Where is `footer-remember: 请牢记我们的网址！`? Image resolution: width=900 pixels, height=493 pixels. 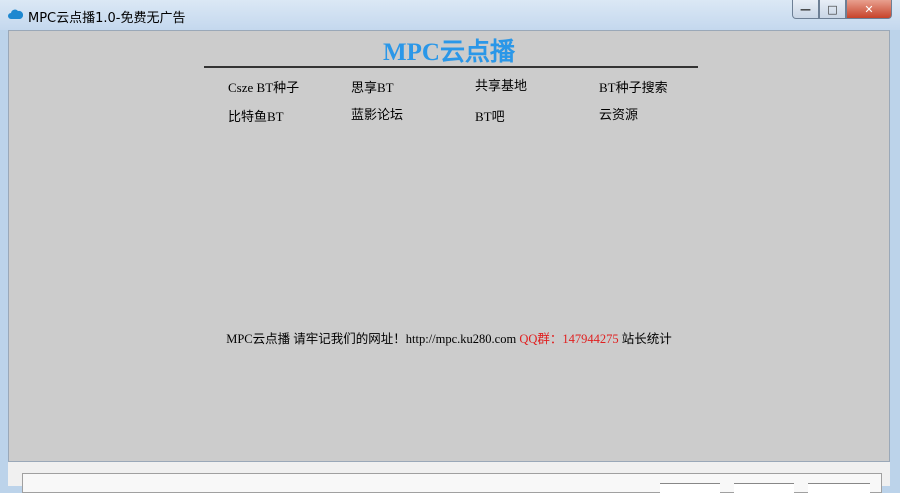
footer-remember: 请牢记我们的网址！ is located at coordinates (349, 339).